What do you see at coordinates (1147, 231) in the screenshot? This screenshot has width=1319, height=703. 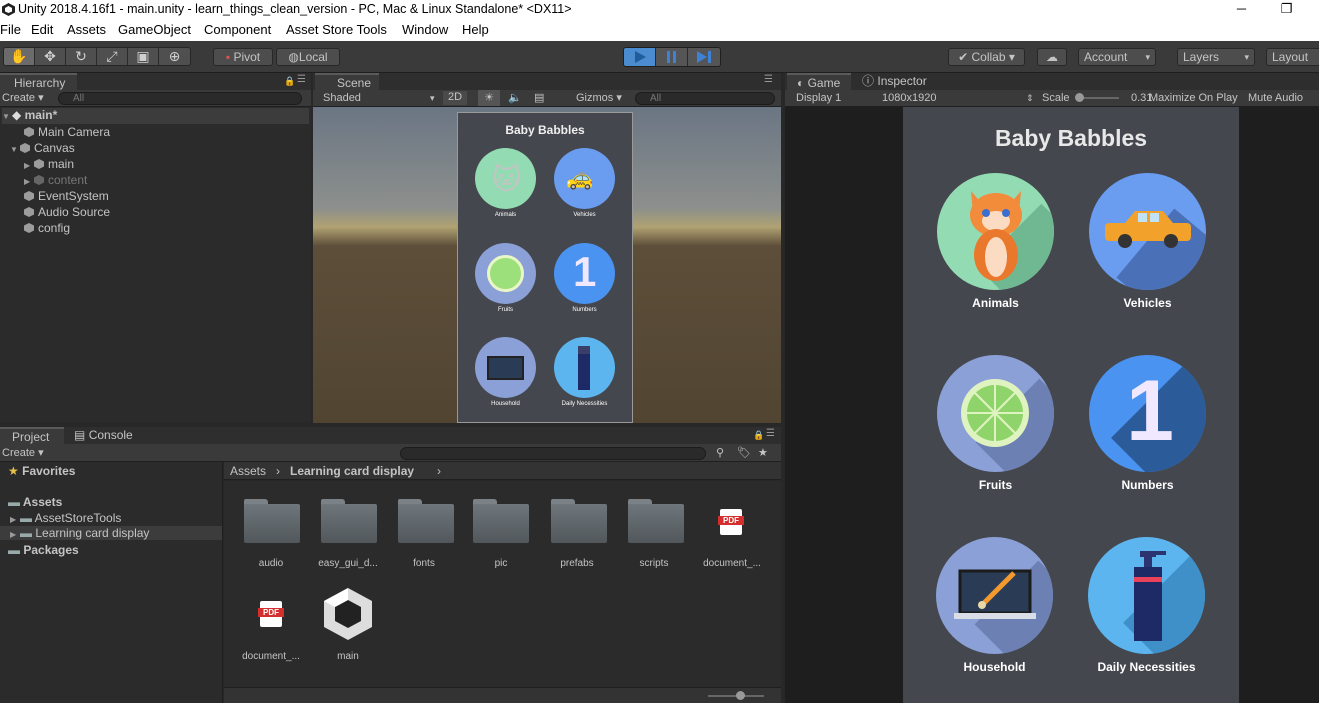 I see `card-vehicles` at bounding box center [1147, 231].